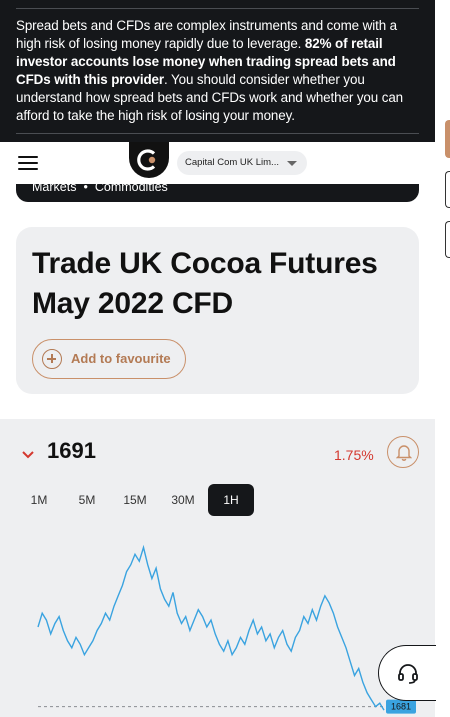 The image size is (450, 717). What do you see at coordinates (135, 500) in the screenshot?
I see `timeframe-15m: 15M` at bounding box center [135, 500].